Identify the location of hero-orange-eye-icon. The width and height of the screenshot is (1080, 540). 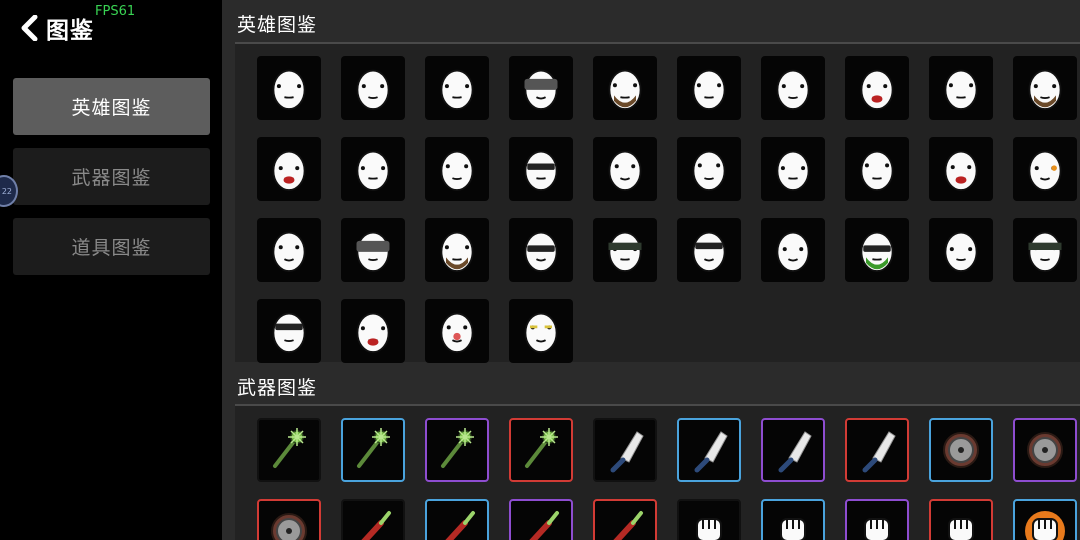
(1045, 170).